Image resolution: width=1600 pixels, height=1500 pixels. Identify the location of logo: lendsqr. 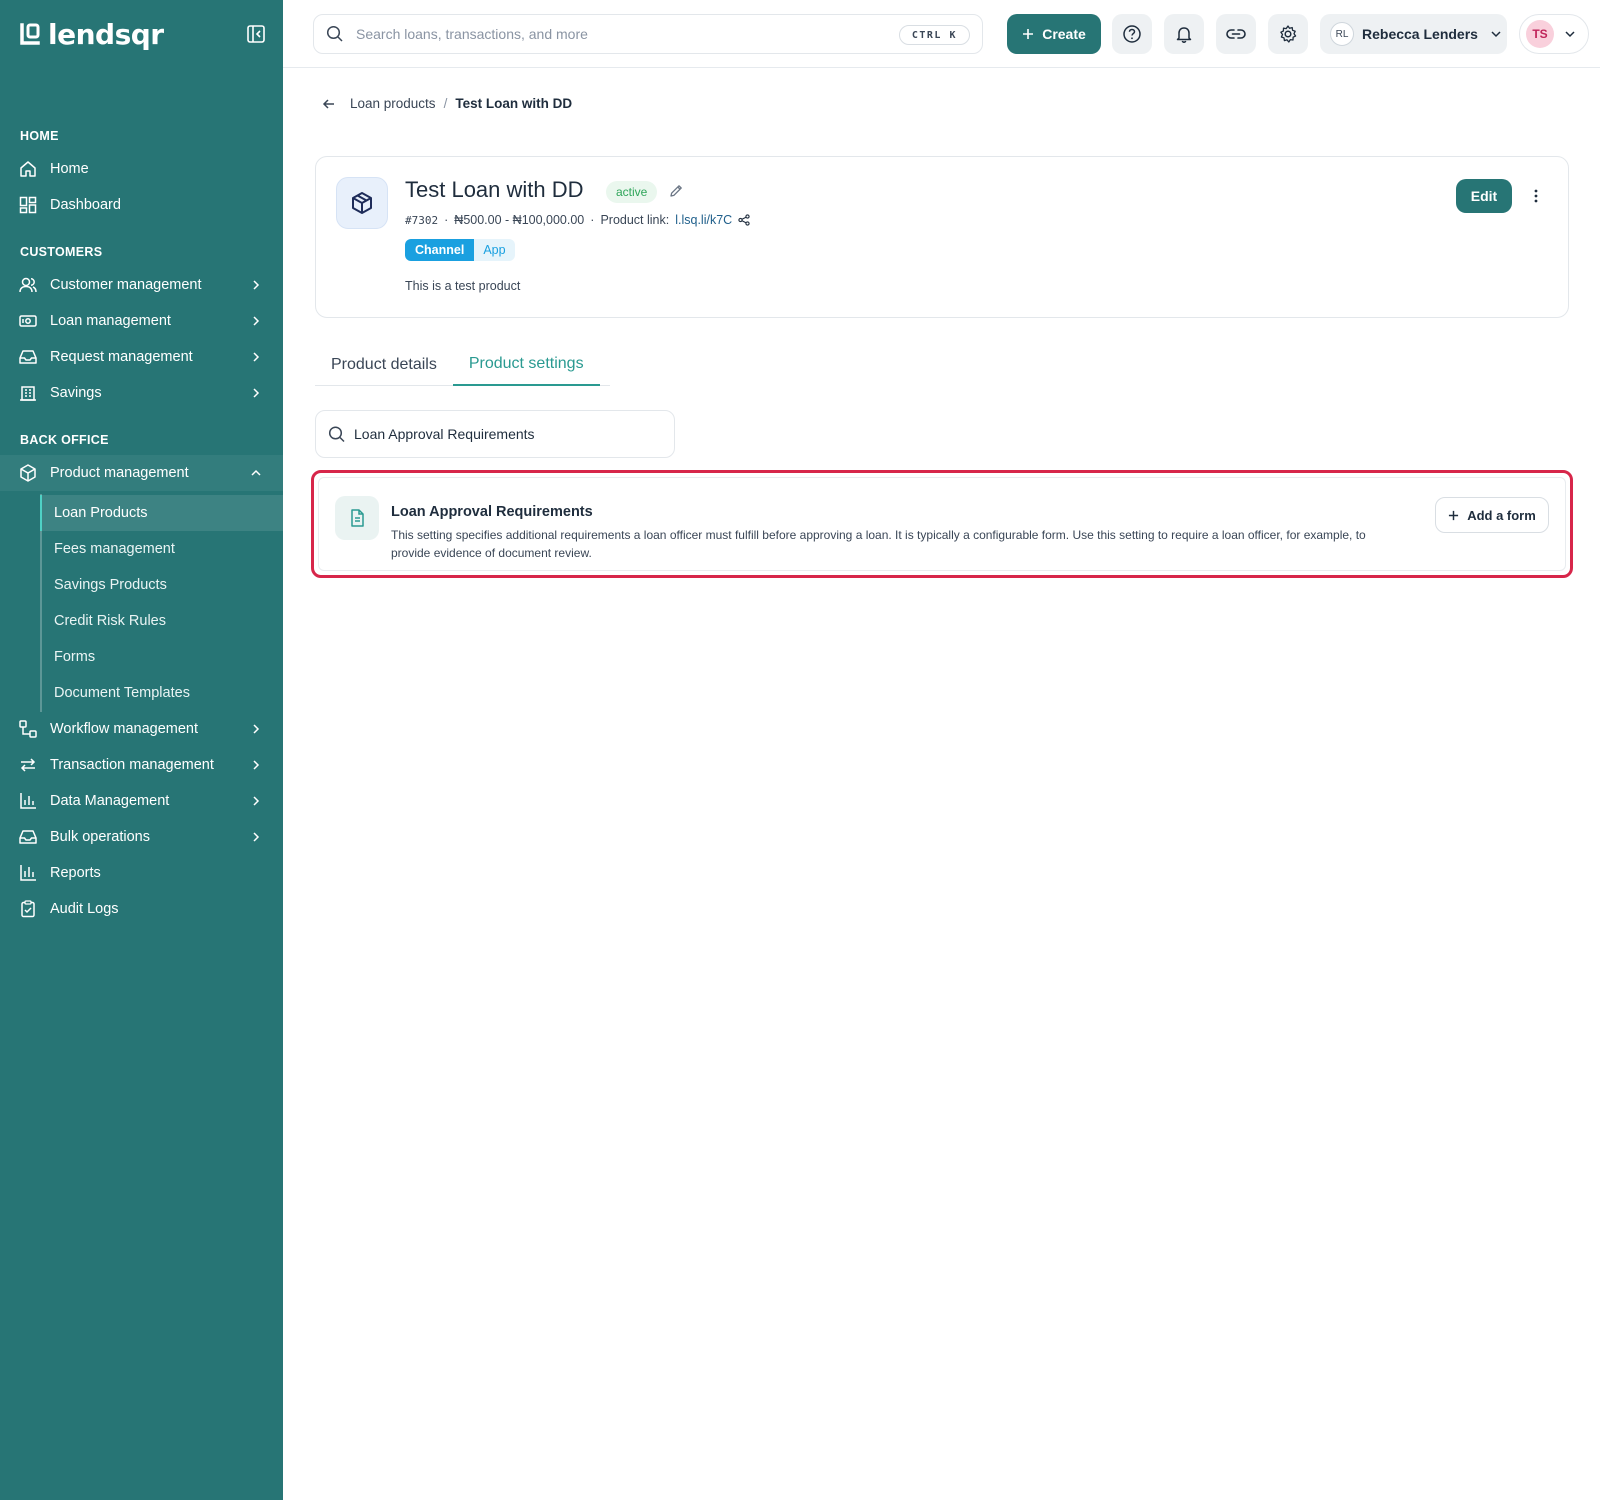
(92, 34).